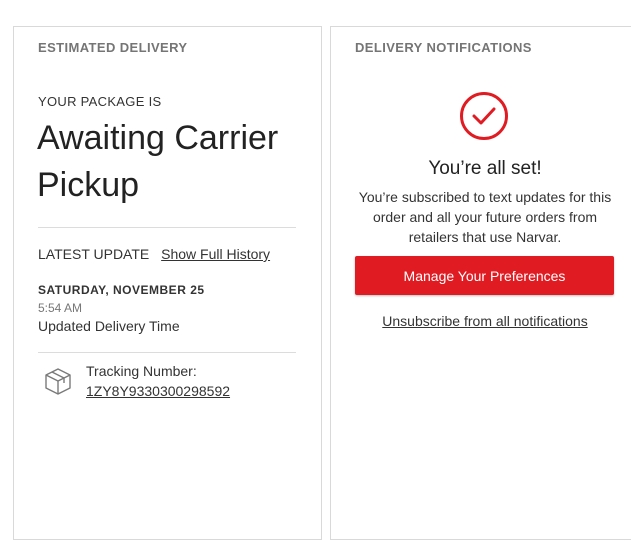  I want to click on event-time: 5:54 AM, so click(60, 308).